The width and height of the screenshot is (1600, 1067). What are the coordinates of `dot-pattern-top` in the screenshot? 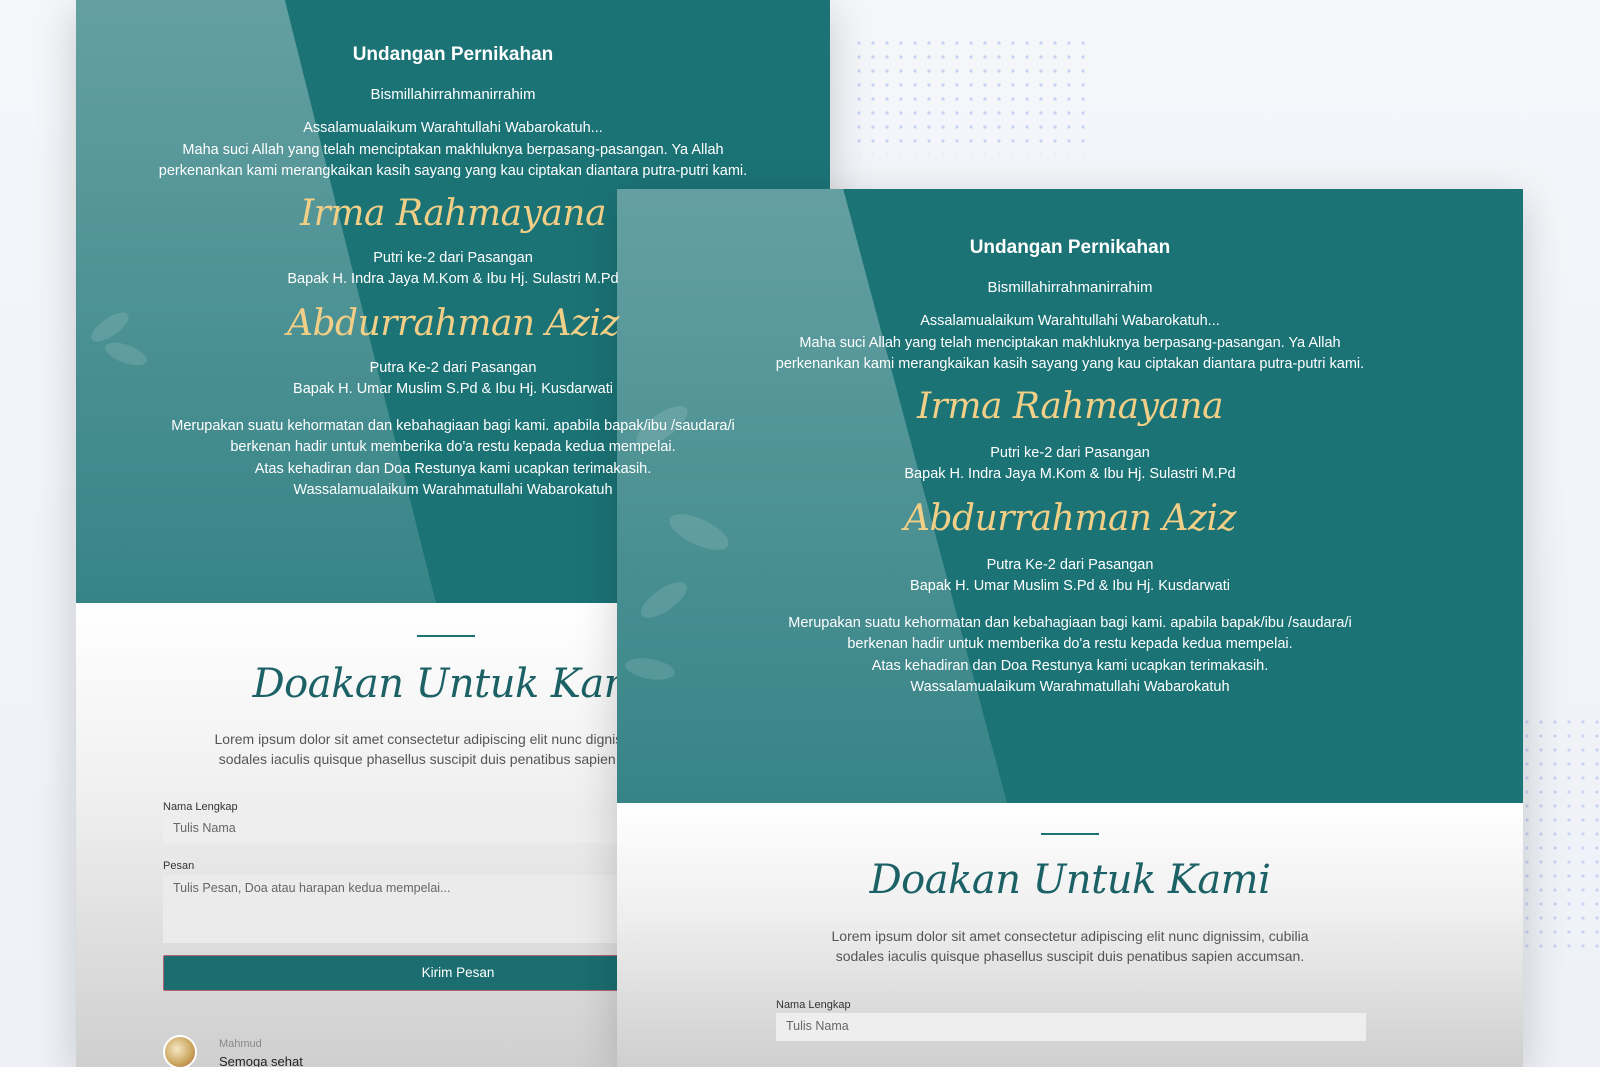 It's located at (971, 95).